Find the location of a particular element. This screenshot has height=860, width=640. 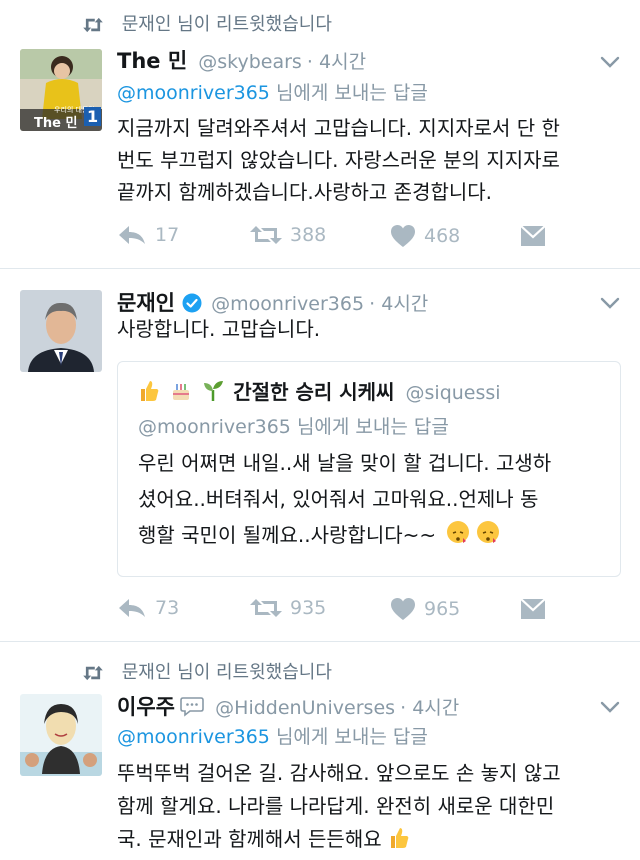

tweet-text: 사랑합니다. 고맙습니다. is located at coordinates (219, 329).